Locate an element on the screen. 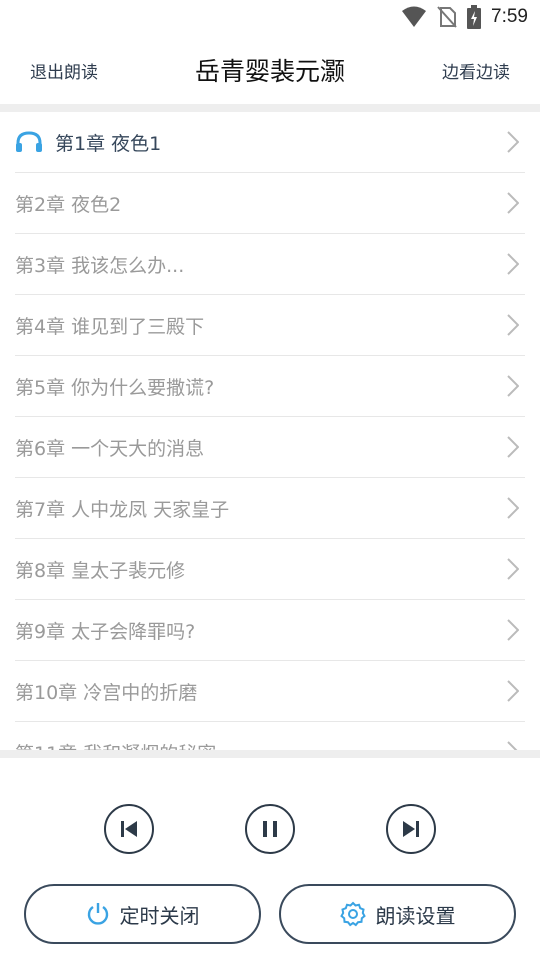 Image resolution: width=540 pixels, height=960 pixels. chapter-item-9: 第9章 太子会降罪吗? is located at coordinates (270, 630).